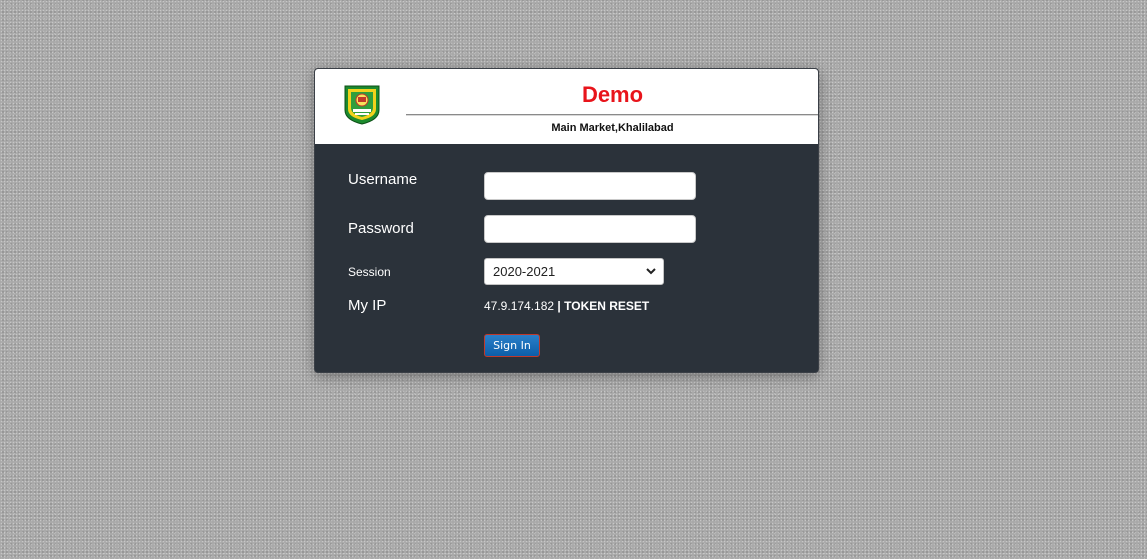 This screenshot has height=559, width=1147. Describe the element at coordinates (362, 104) in the screenshot. I see `school-crest-icon` at that location.